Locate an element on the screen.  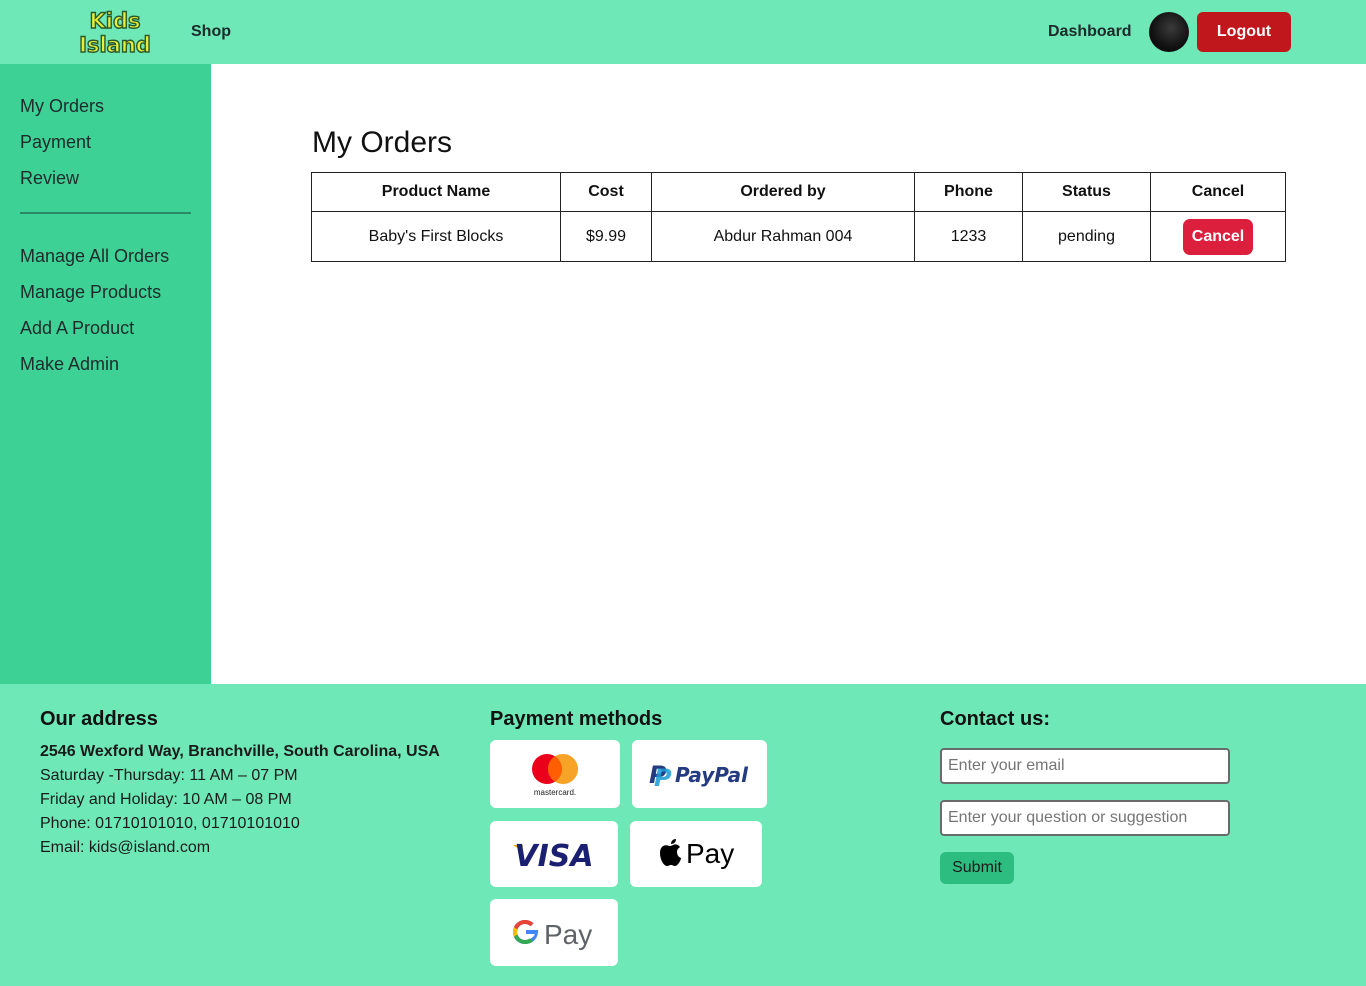
apple-pay-card: Pay is located at coordinates (696, 854).